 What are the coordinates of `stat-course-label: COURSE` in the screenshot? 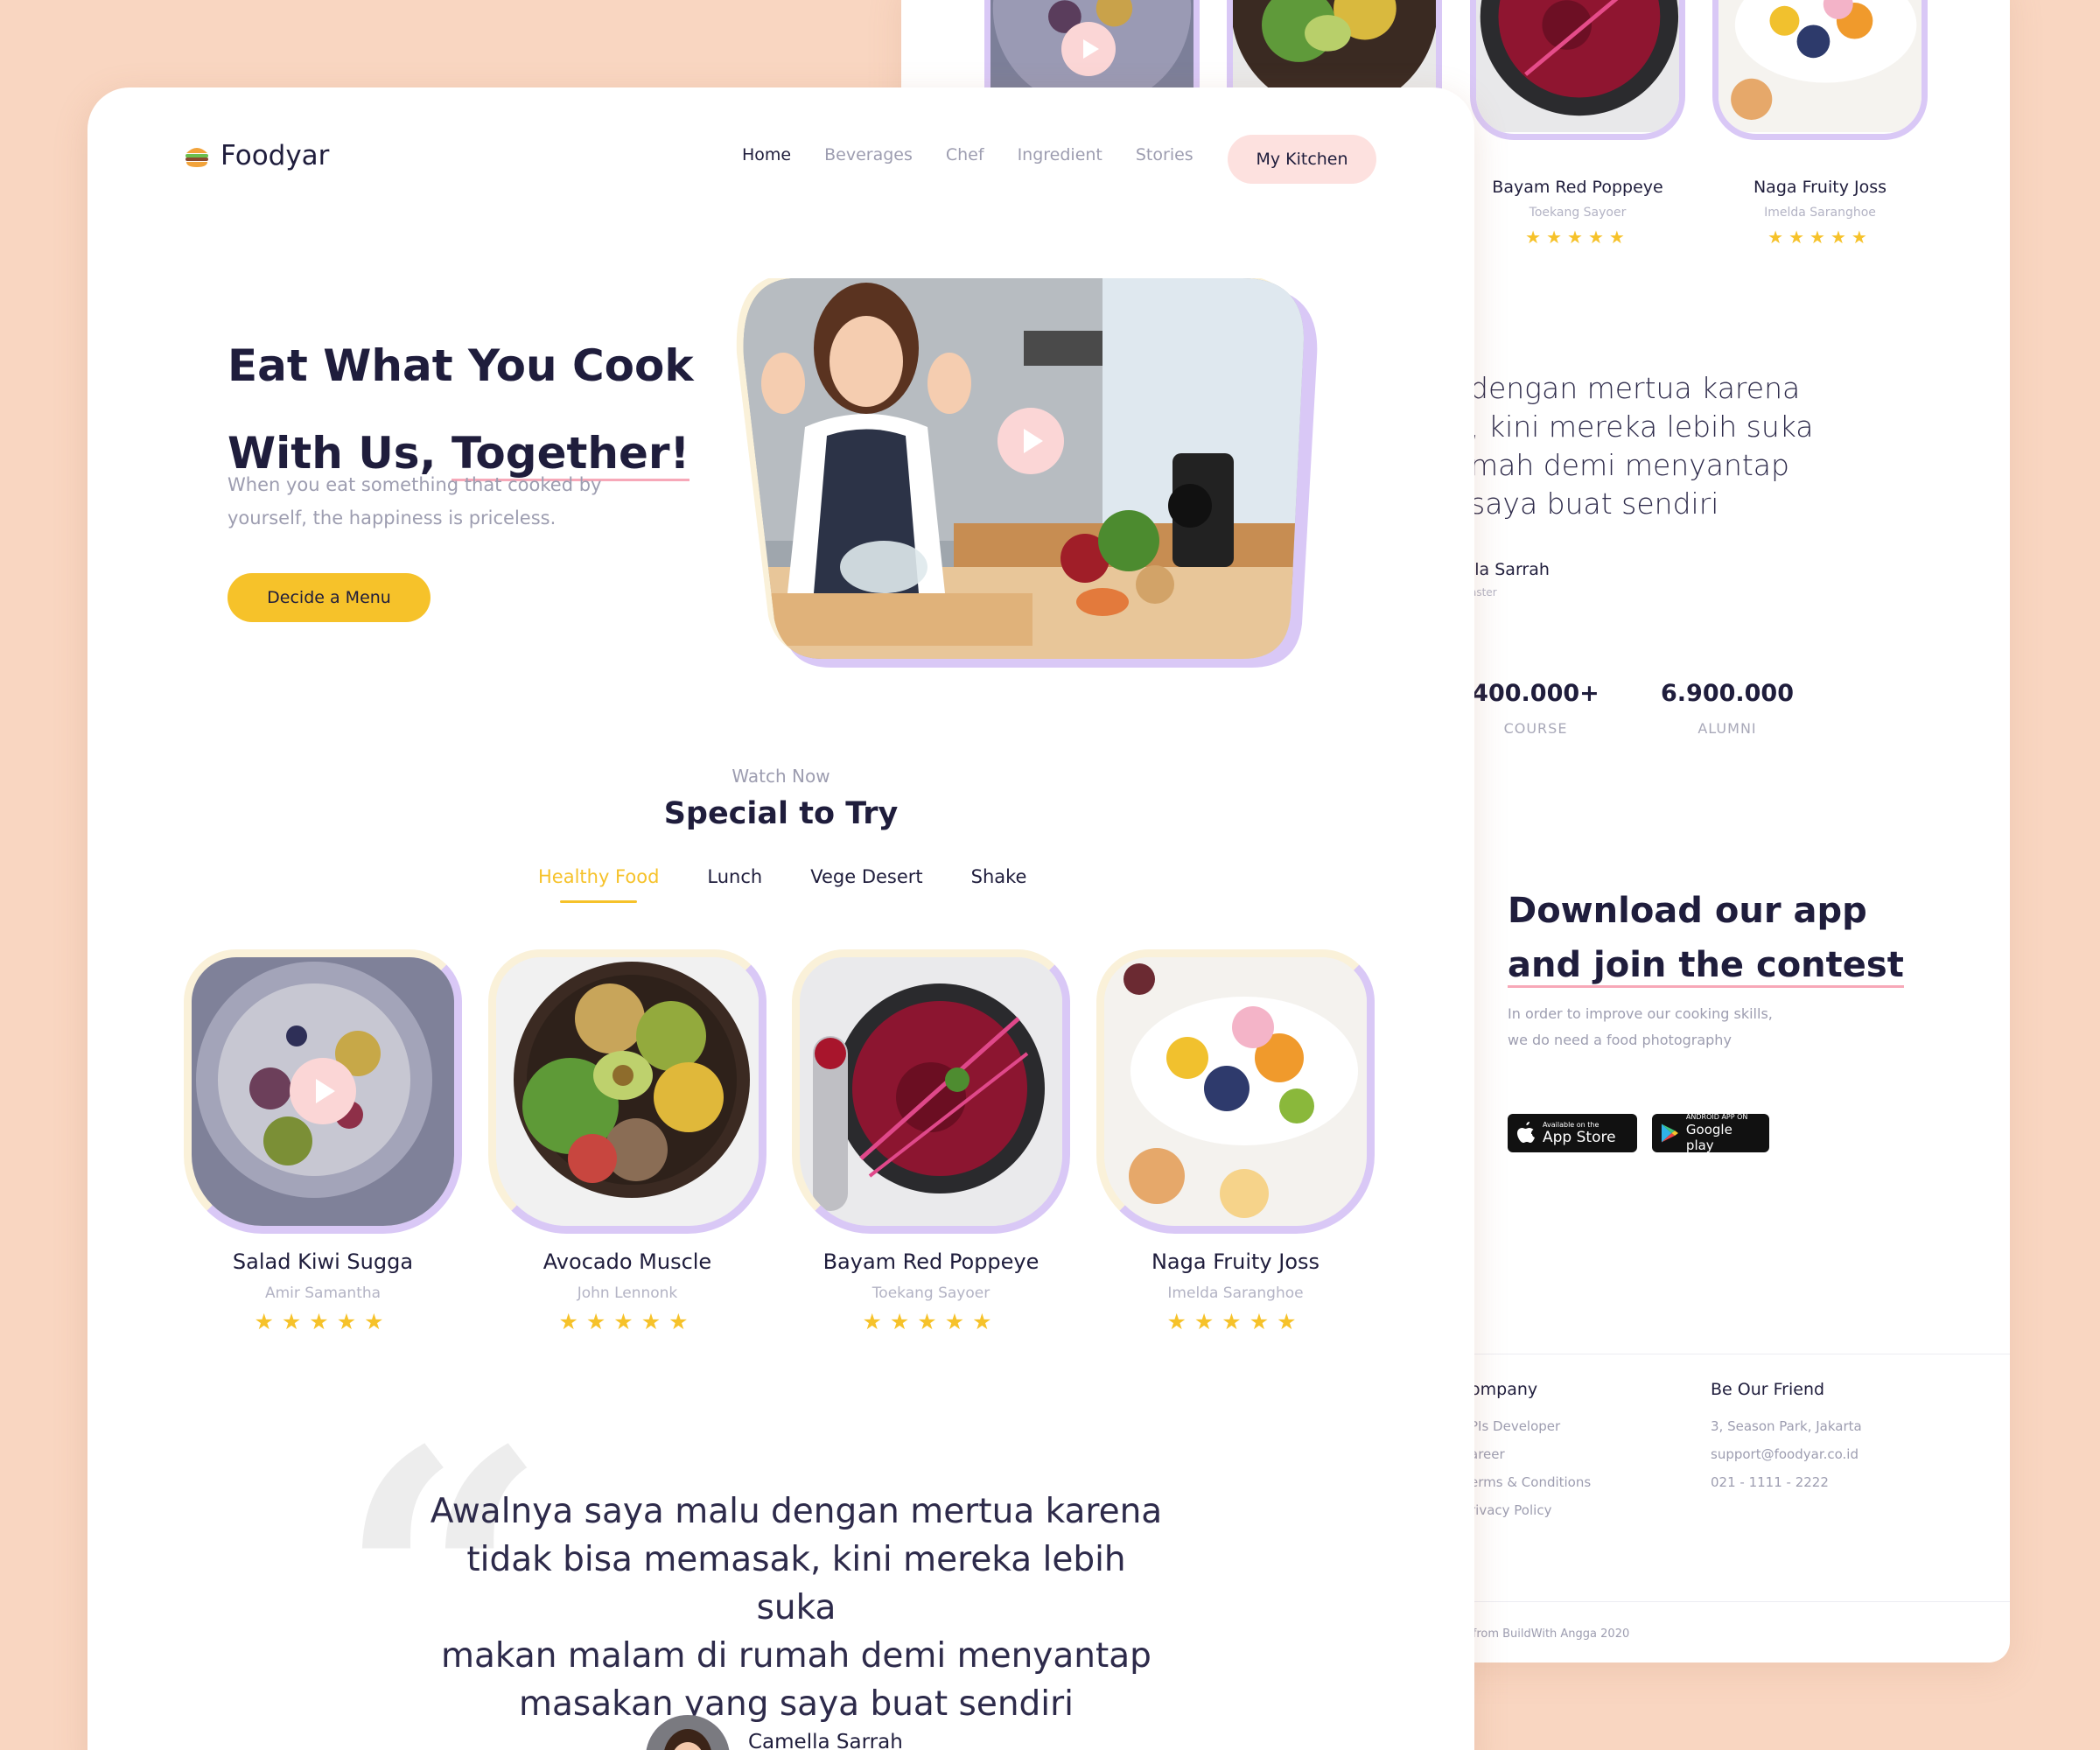 It's located at (1535, 728).